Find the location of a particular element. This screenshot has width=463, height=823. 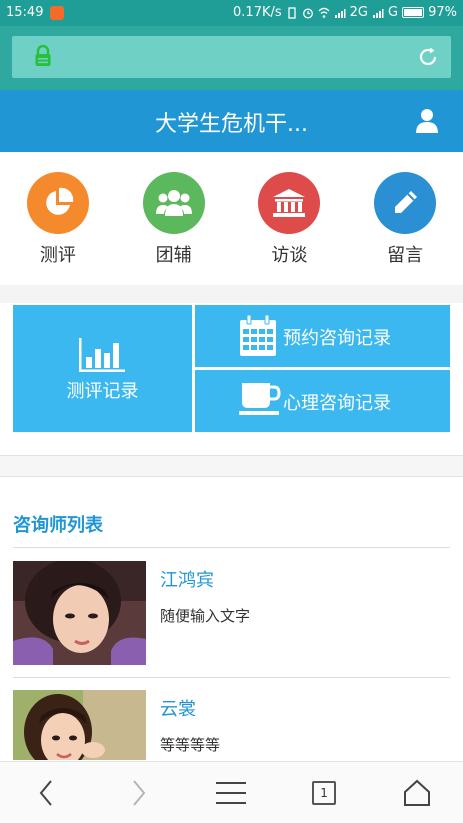

battery-percent: 97% is located at coordinates (442, 12).